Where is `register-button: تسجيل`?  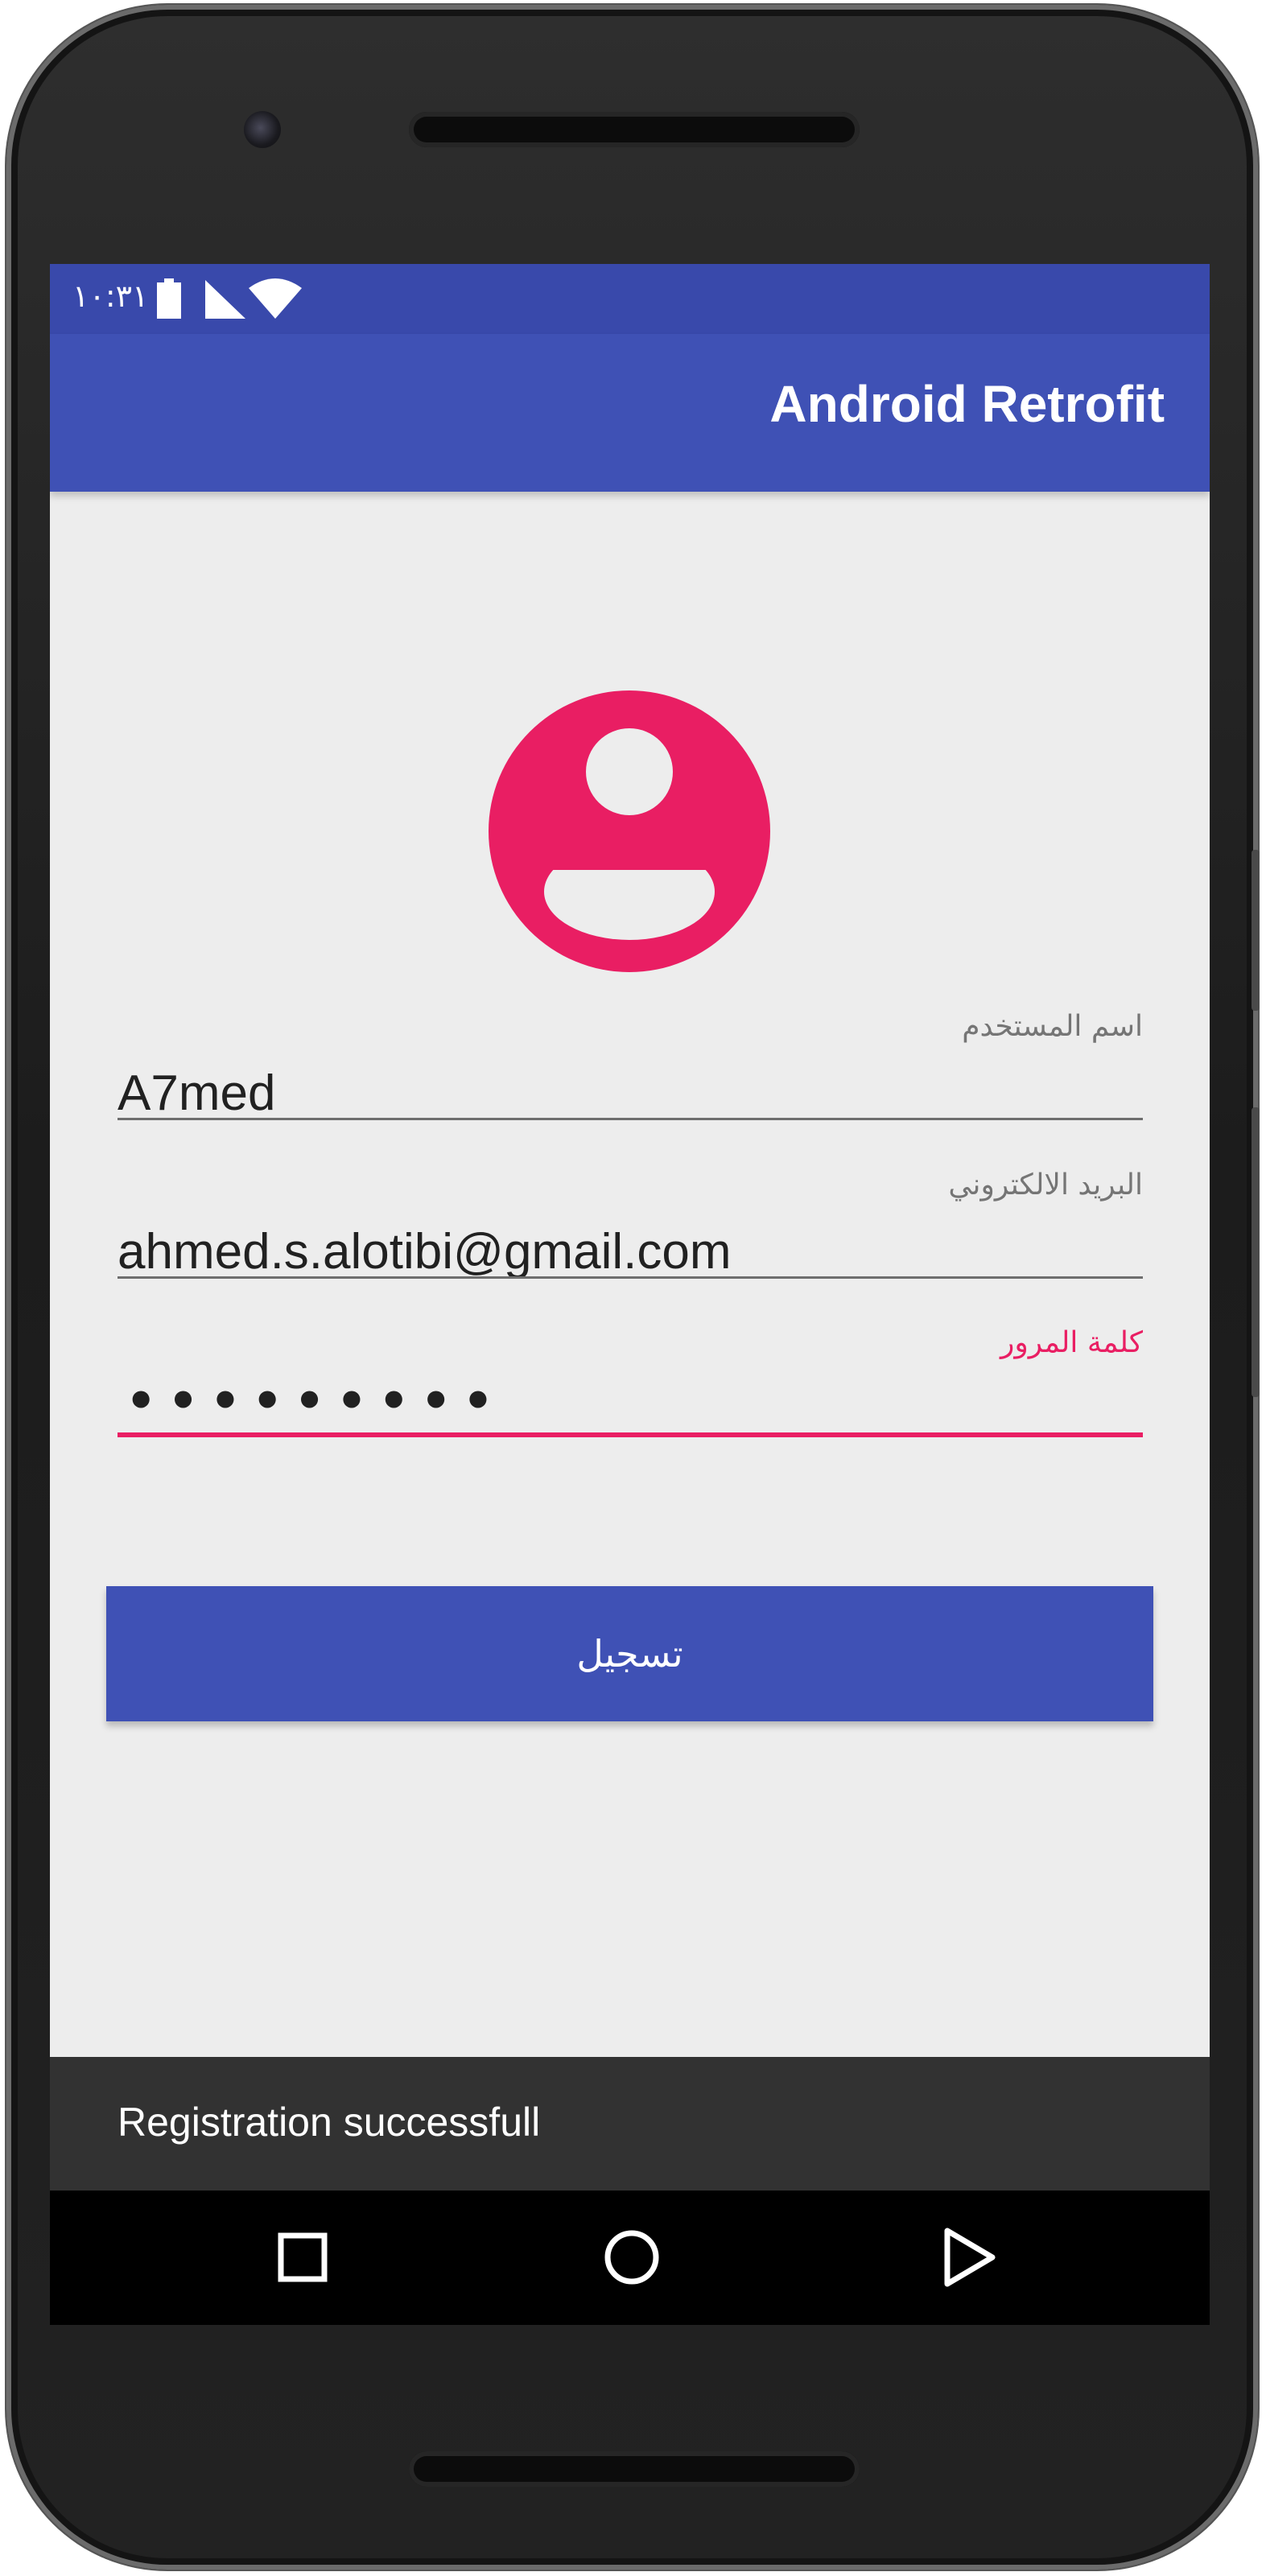
register-button: تسجيل is located at coordinates (629, 1653).